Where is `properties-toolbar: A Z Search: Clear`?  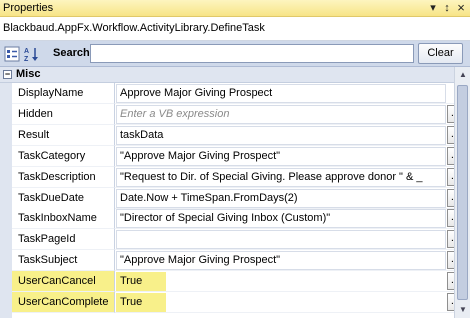
properties-toolbar: A Z Search: Clear is located at coordinates (235, 54).